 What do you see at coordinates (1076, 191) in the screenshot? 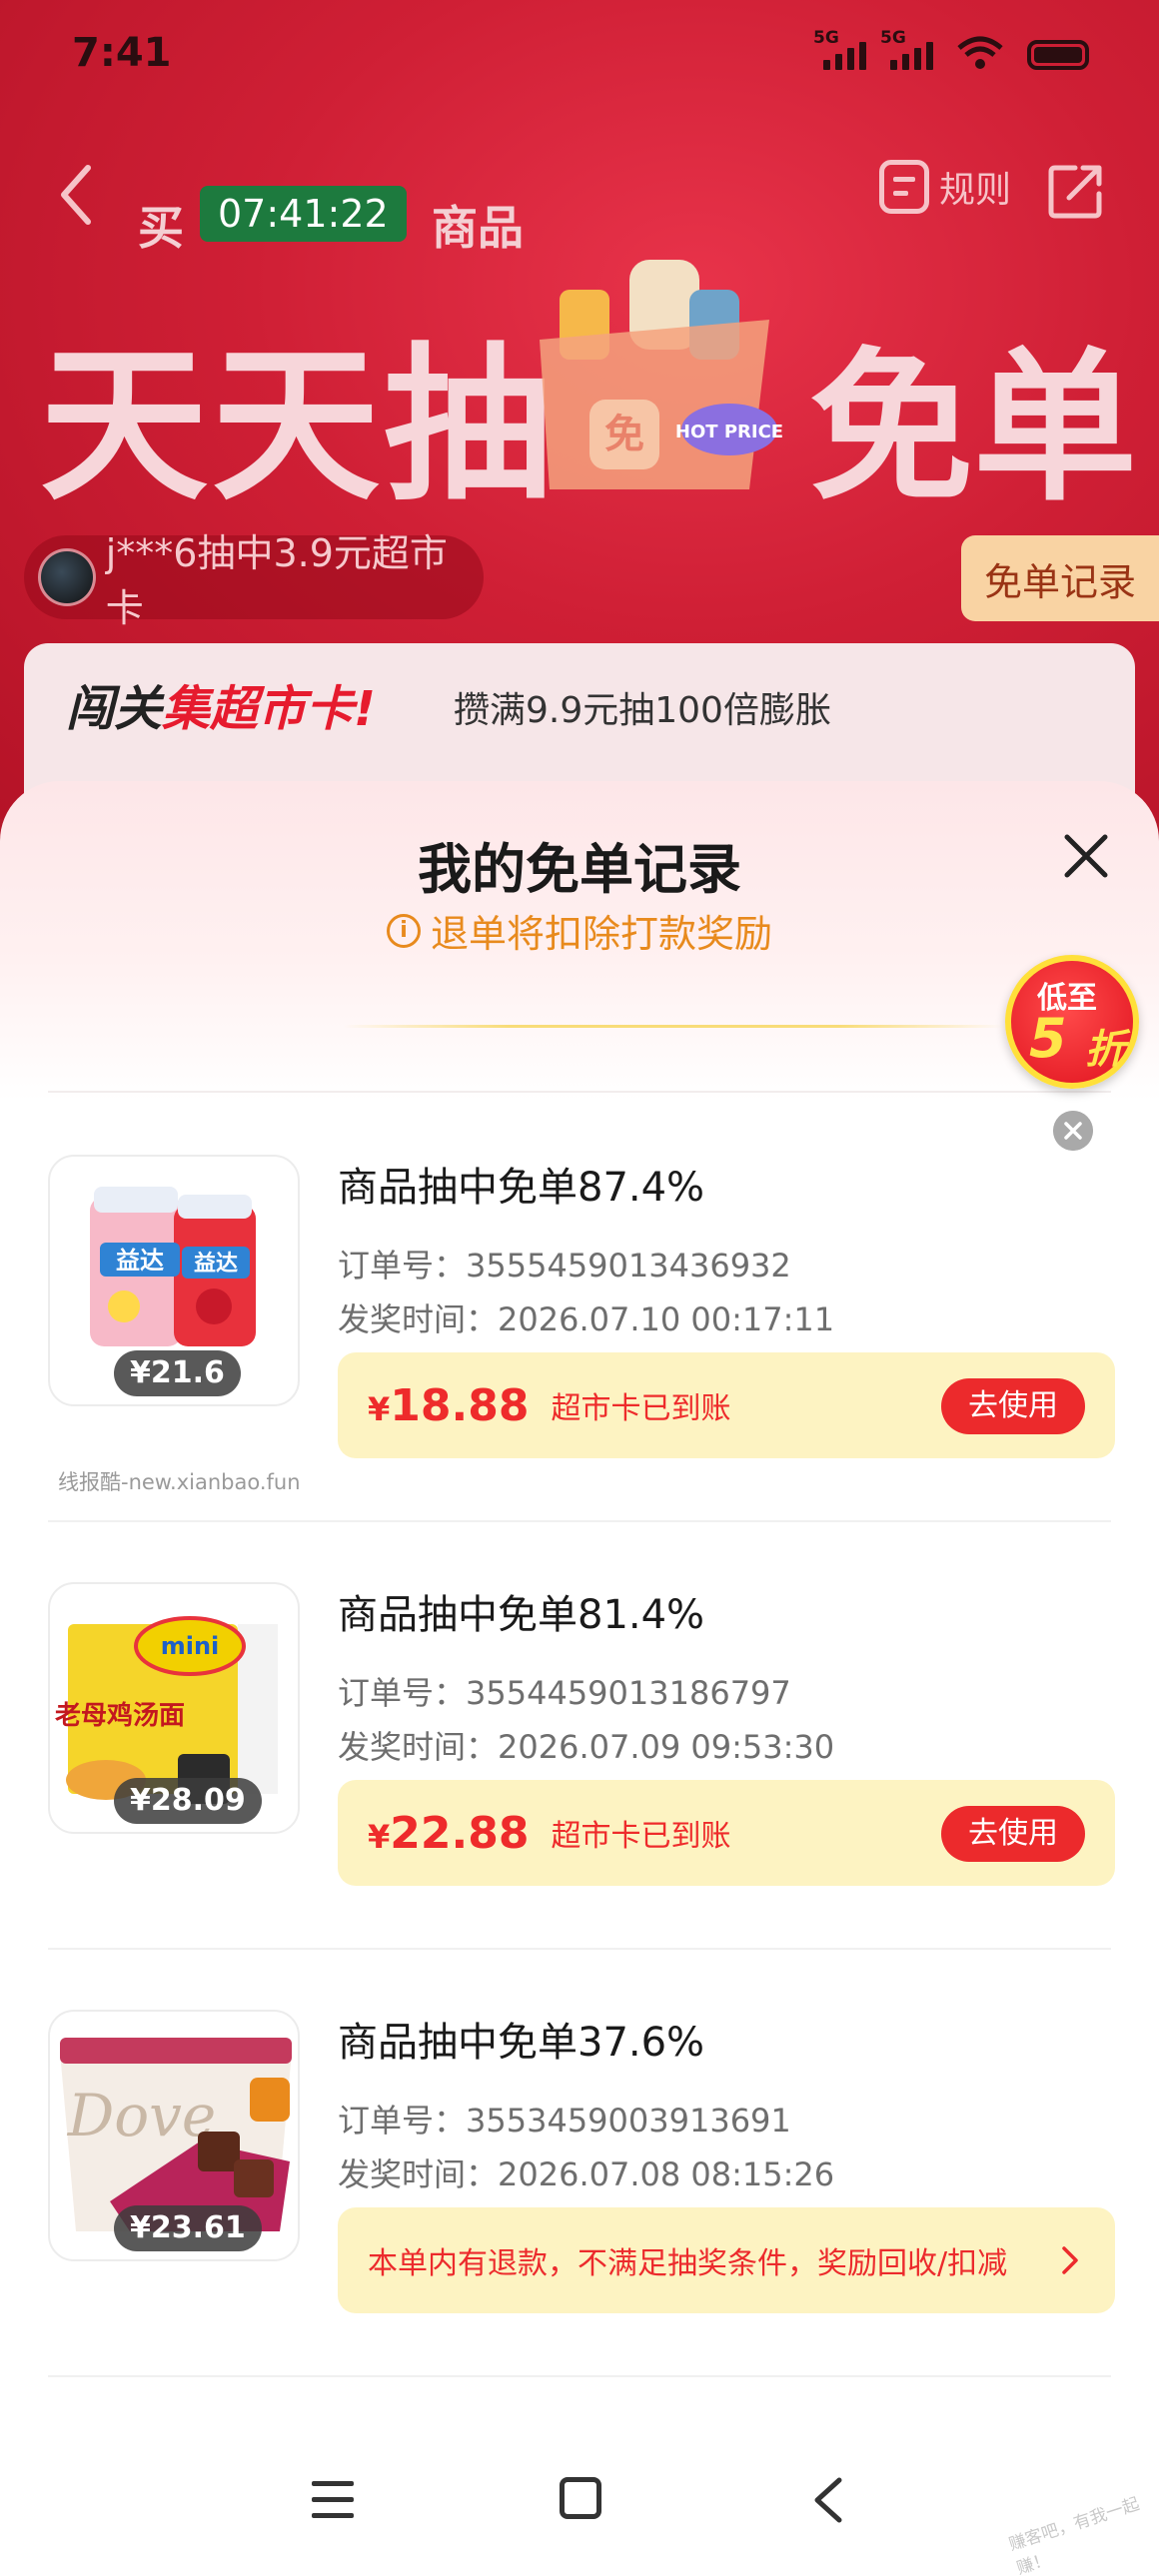
I see `share-icon` at bounding box center [1076, 191].